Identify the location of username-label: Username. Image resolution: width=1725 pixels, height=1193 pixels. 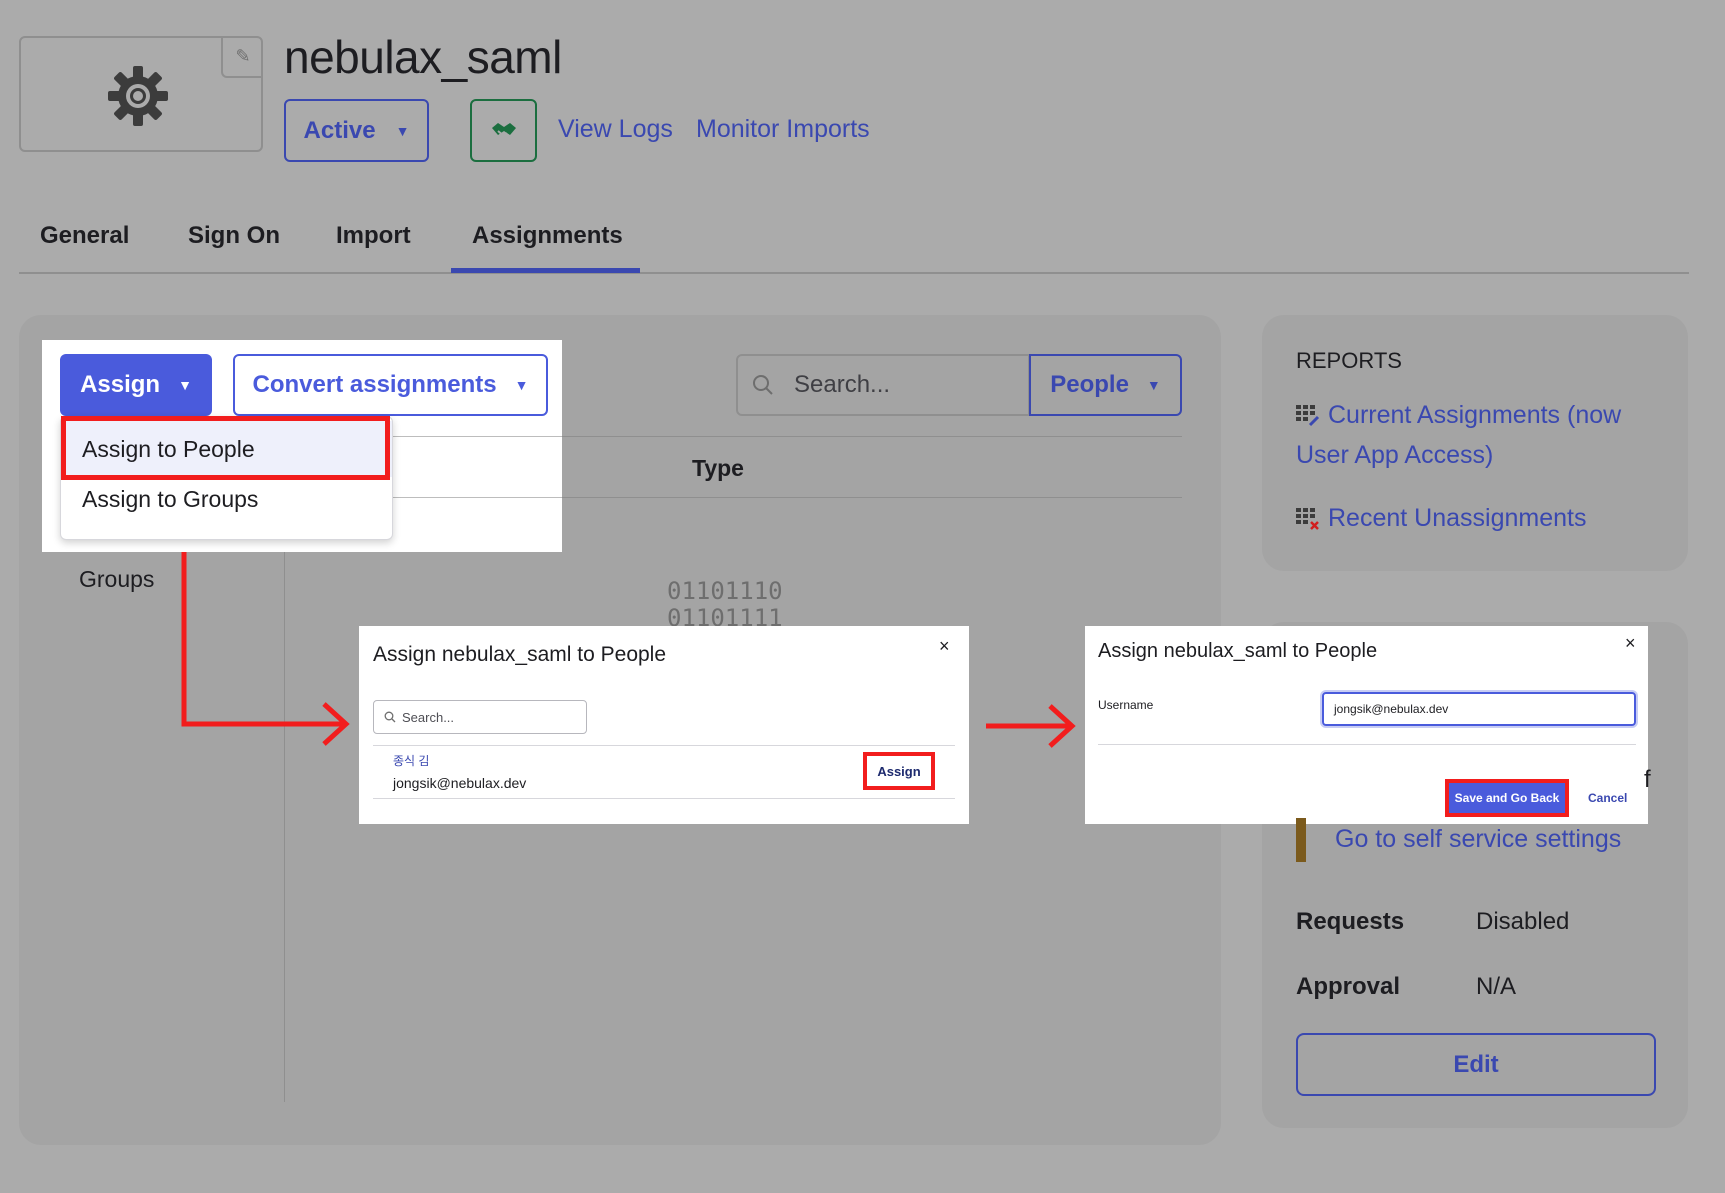
(1126, 705).